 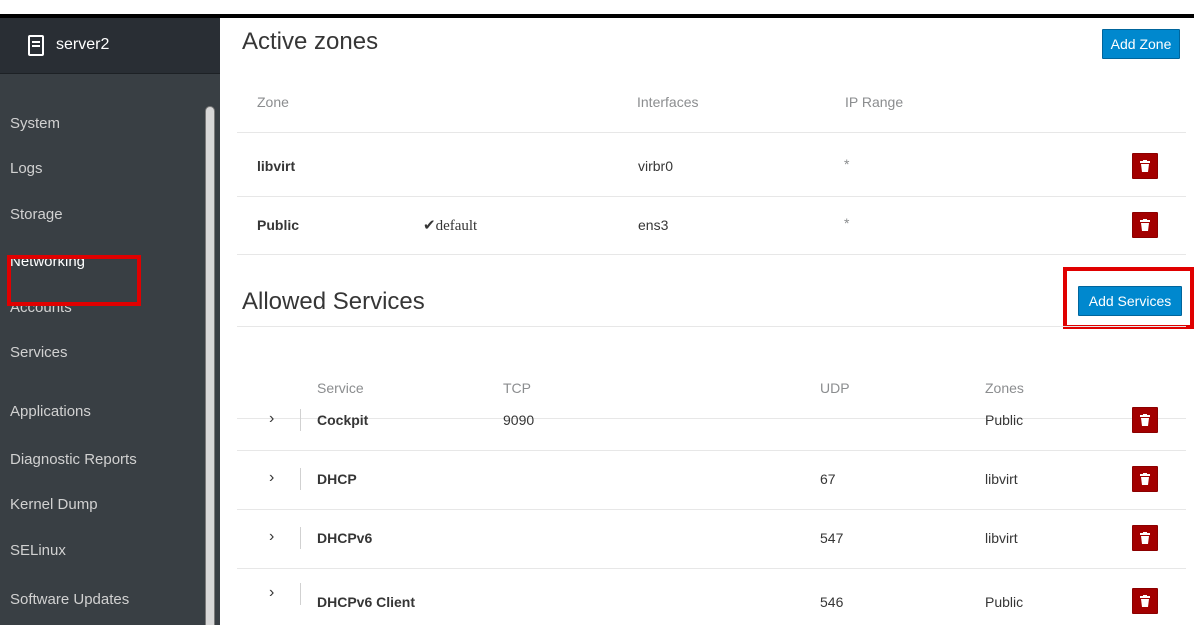 What do you see at coordinates (345, 538) in the screenshot?
I see `service-name: DHCPv6` at bounding box center [345, 538].